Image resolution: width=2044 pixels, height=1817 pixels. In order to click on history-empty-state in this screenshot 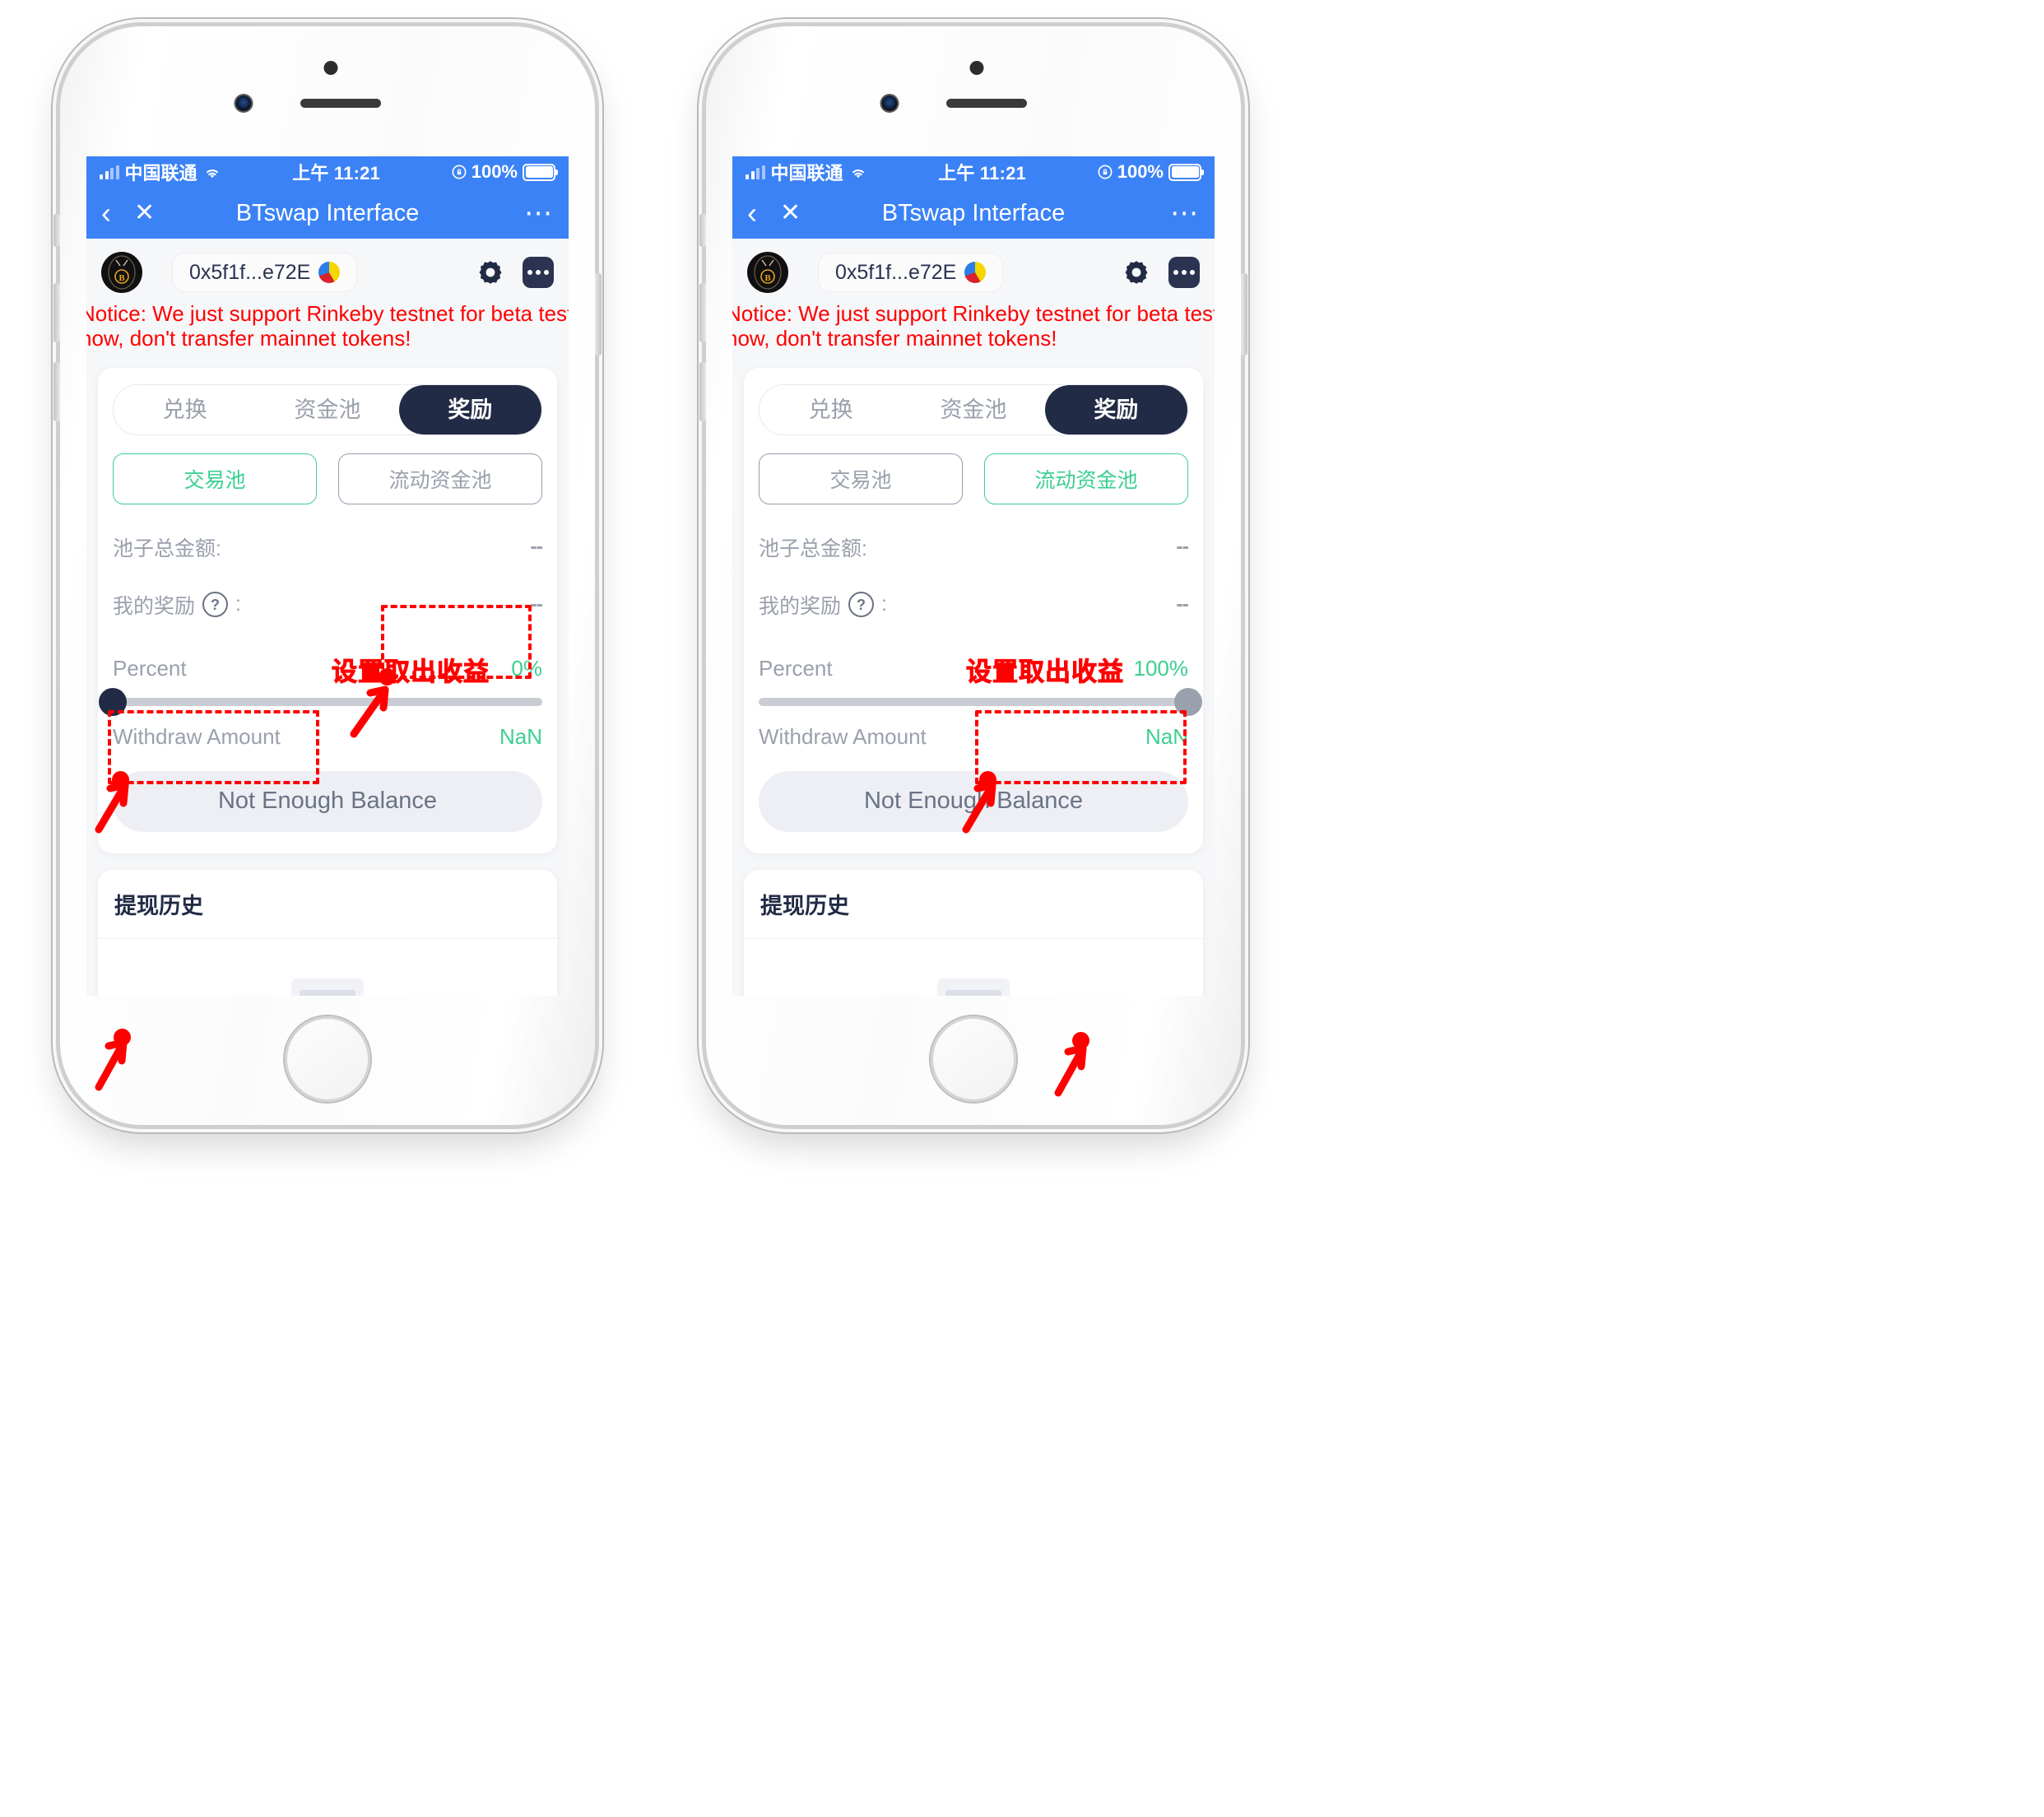, I will do `click(973, 967)`.